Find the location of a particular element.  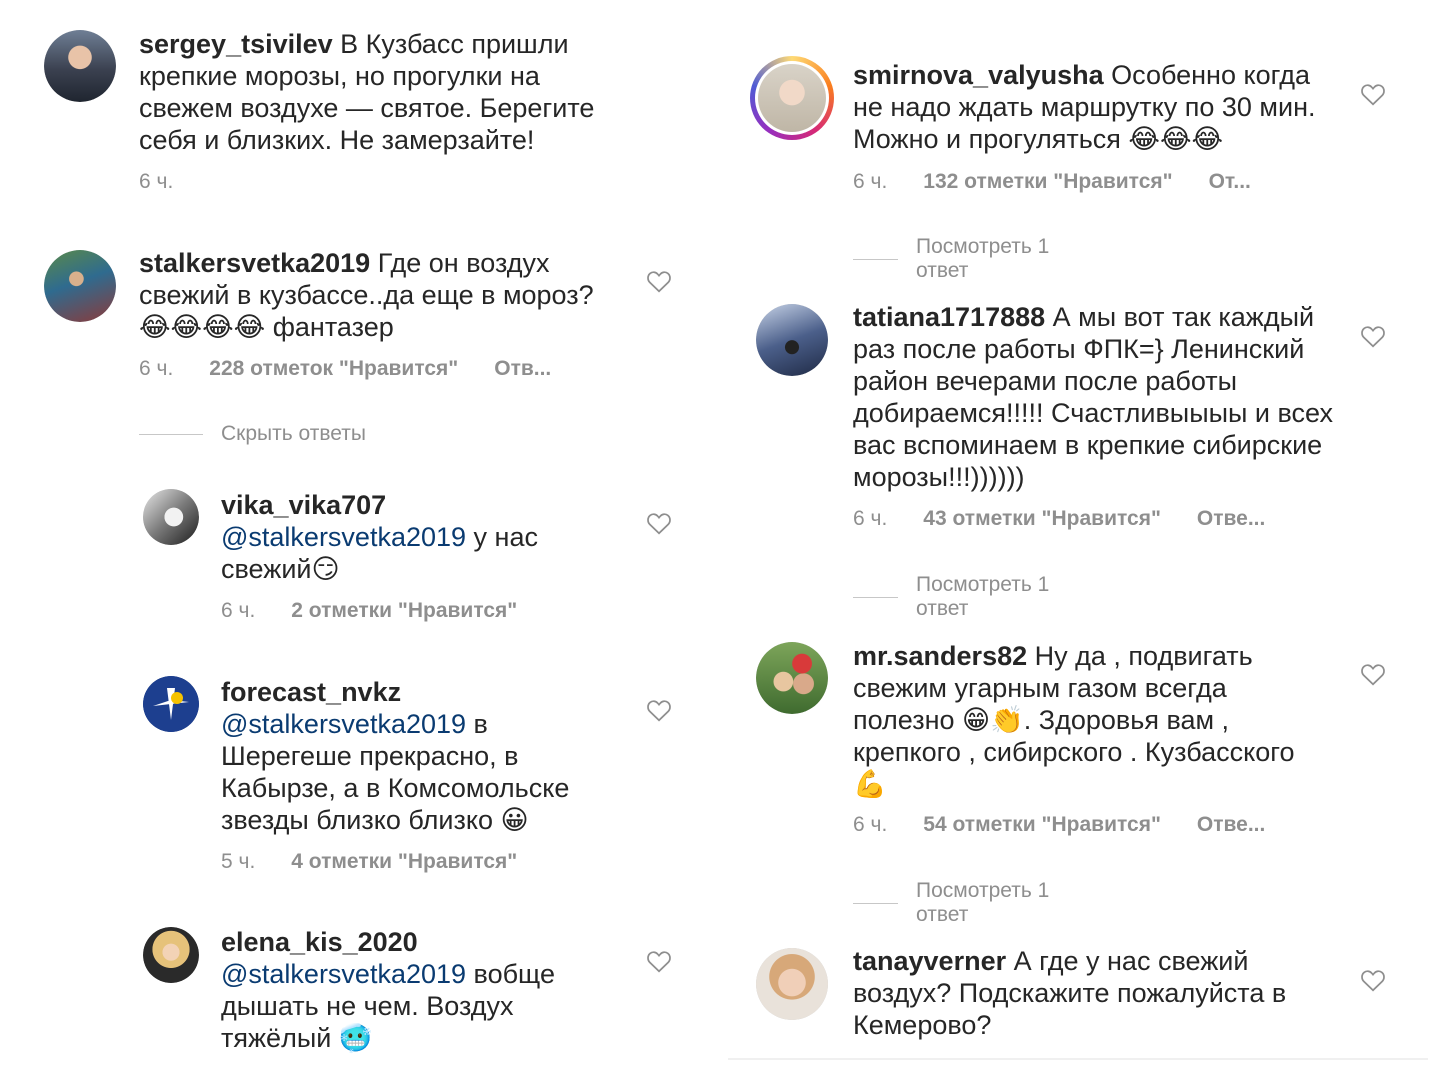

comment-username: stalkersvetka2019 is located at coordinates (254, 263).